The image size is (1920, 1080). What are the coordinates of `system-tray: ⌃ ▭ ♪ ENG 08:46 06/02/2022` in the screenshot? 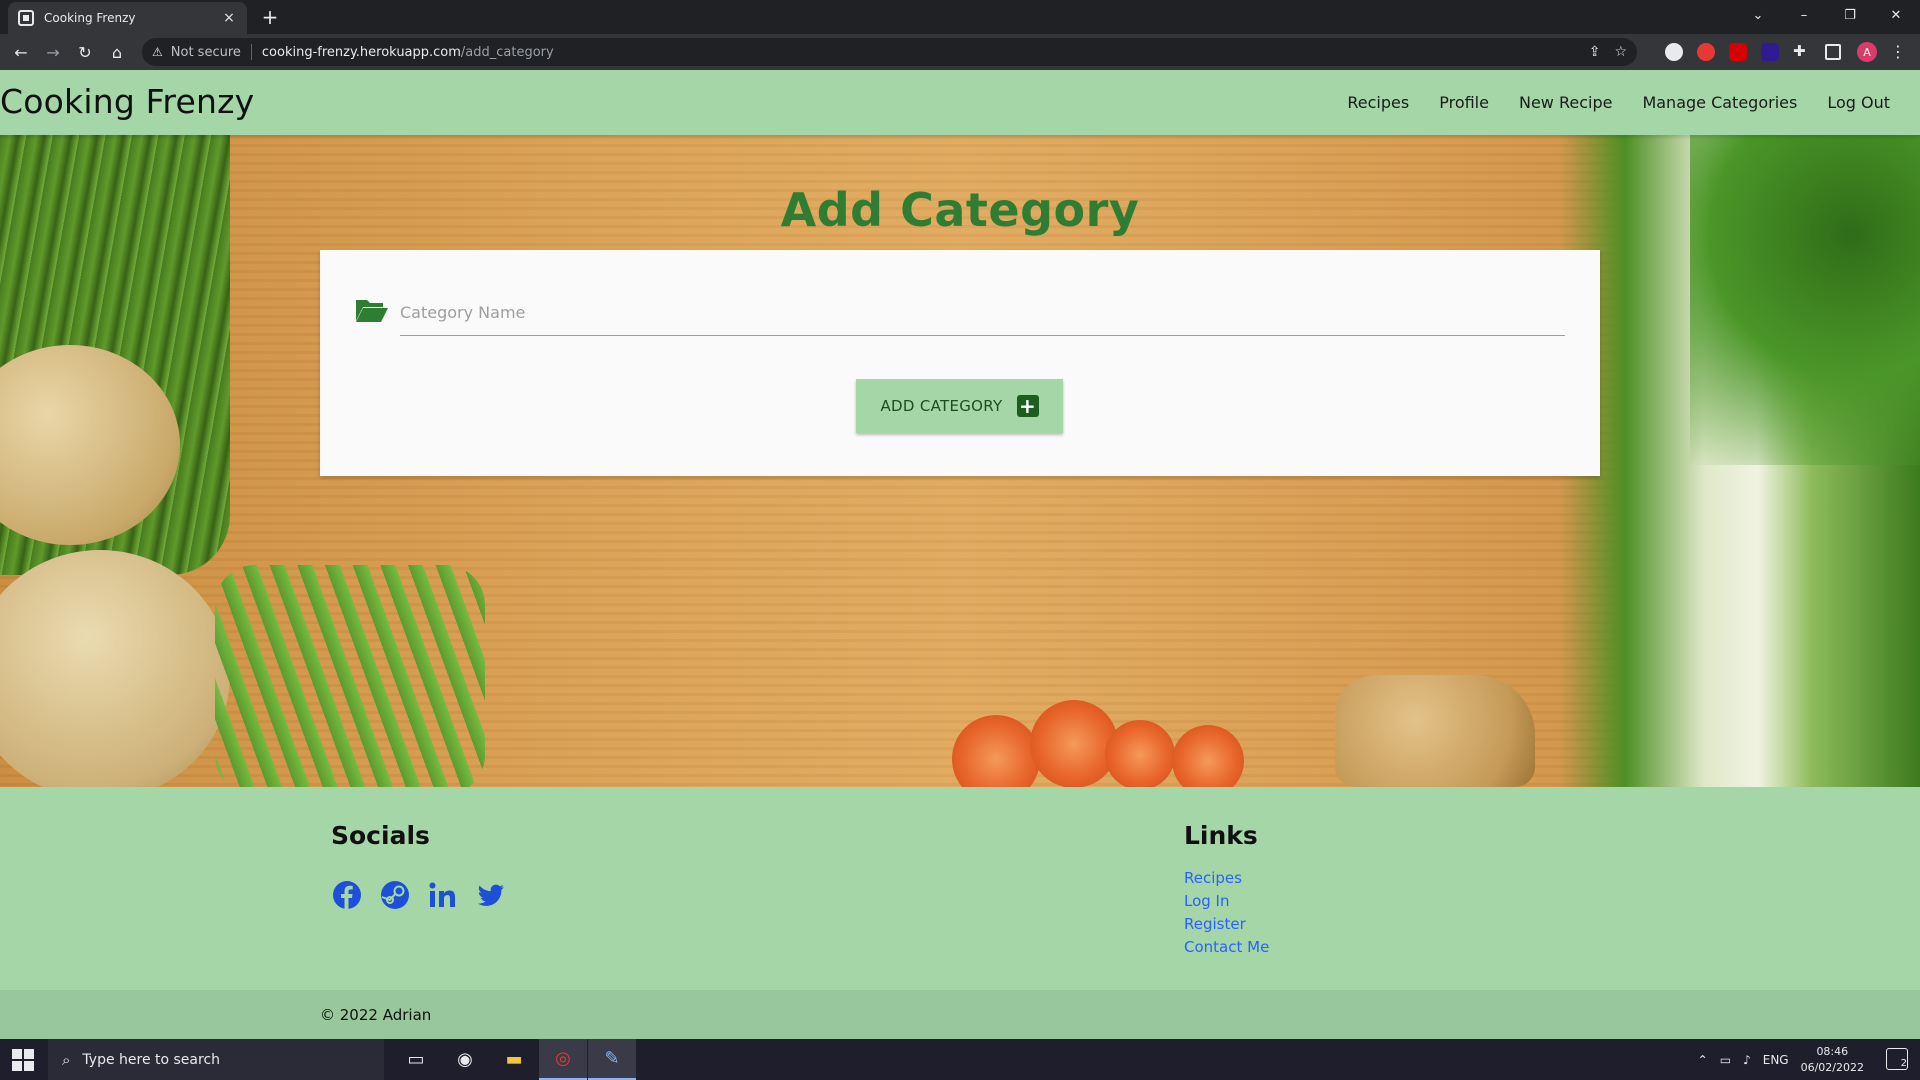 It's located at (1781, 1059).